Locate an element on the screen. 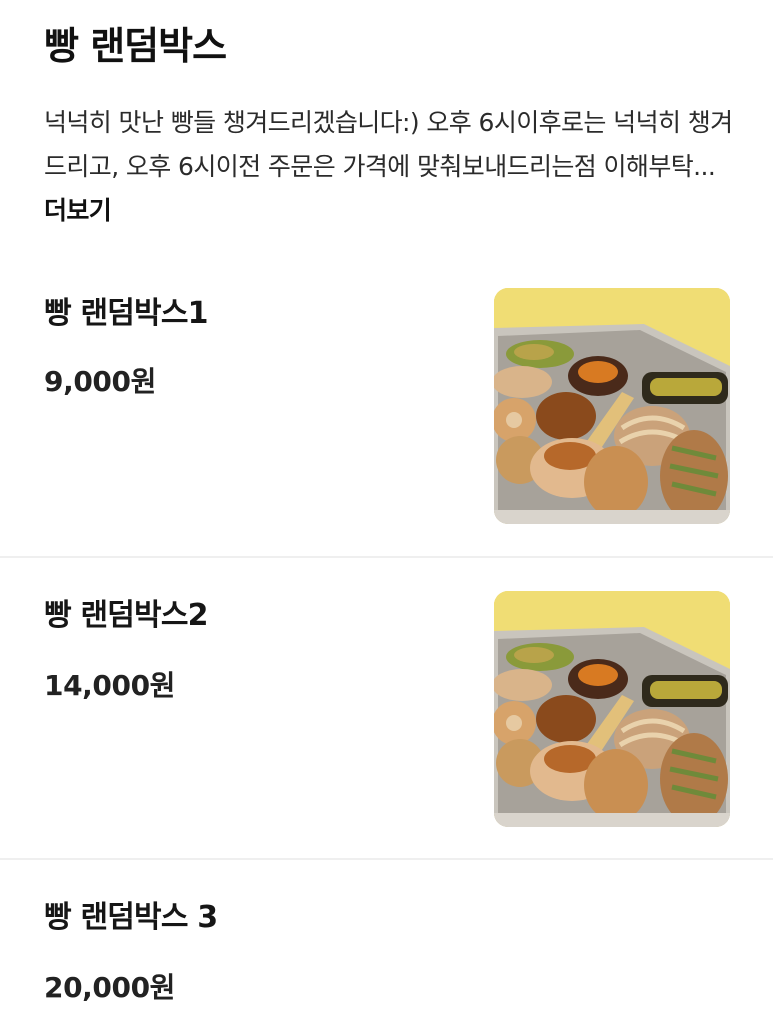  menu-item-name: 빵 랜덤박스 3 is located at coordinates (131, 917).